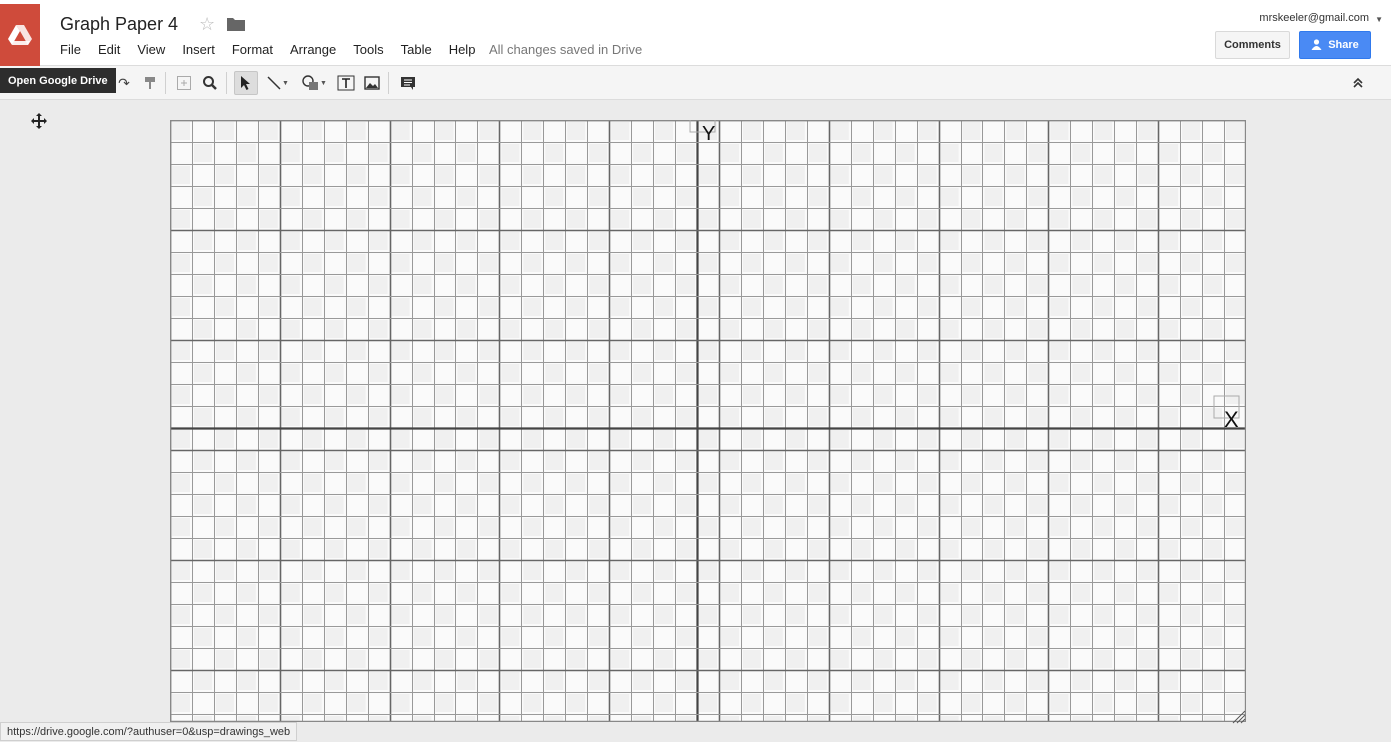 This screenshot has height=742, width=1391. What do you see at coordinates (1238, 716) in the screenshot?
I see `resize-handle-icon` at bounding box center [1238, 716].